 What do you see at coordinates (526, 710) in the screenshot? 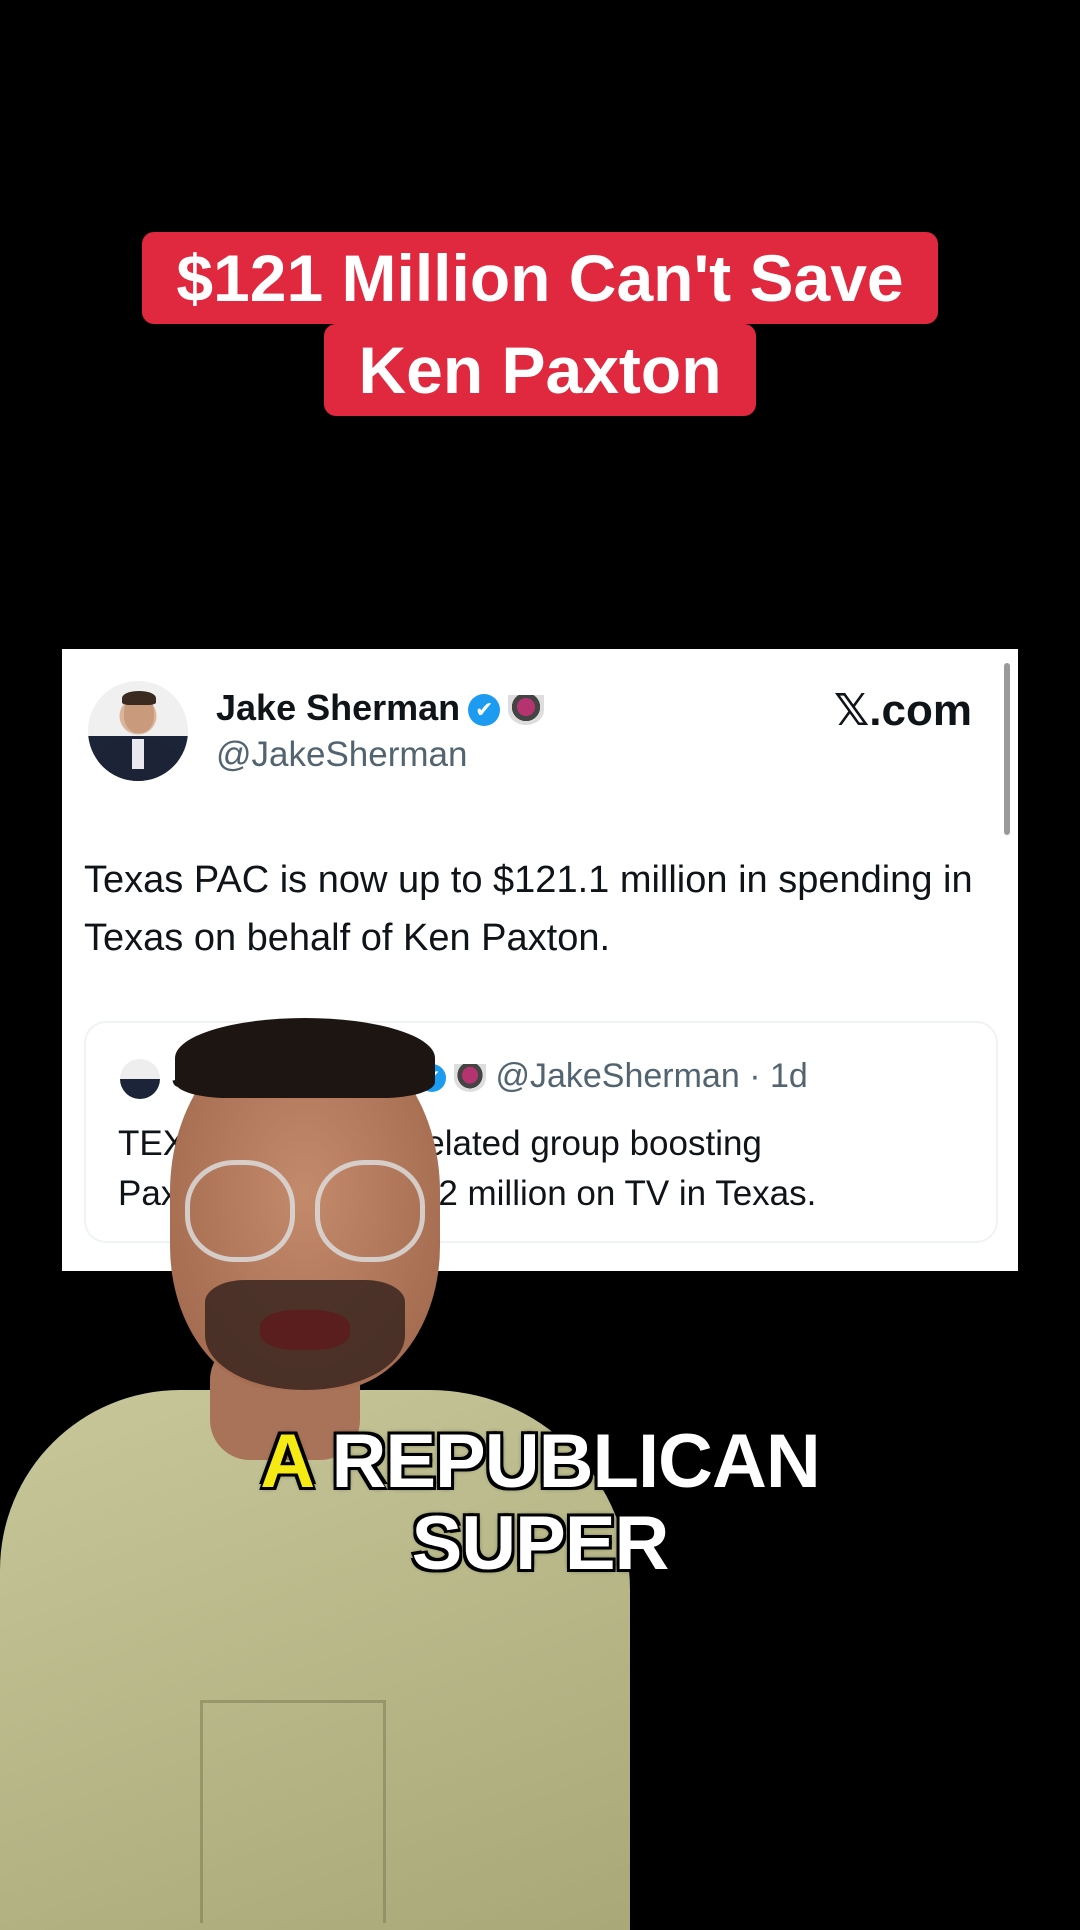
I see `emoji-icon` at bounding box center [526, 710].